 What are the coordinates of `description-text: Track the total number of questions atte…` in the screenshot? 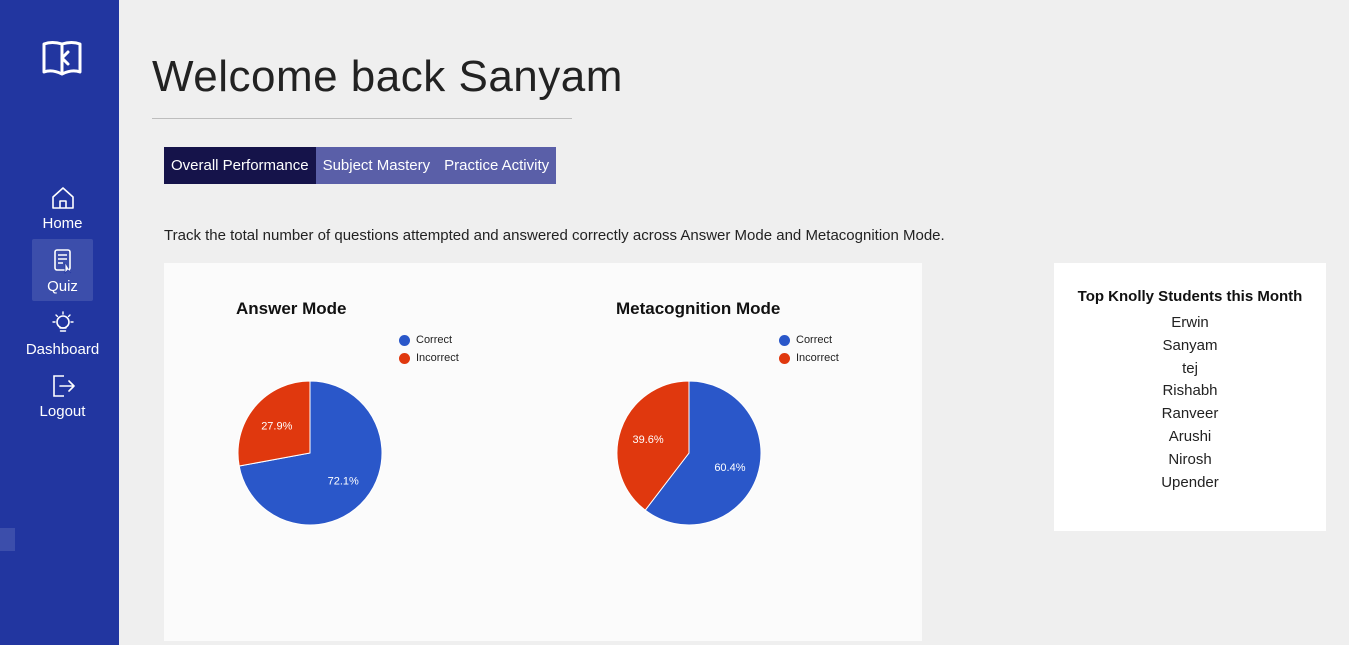 It's located at (554, 235).